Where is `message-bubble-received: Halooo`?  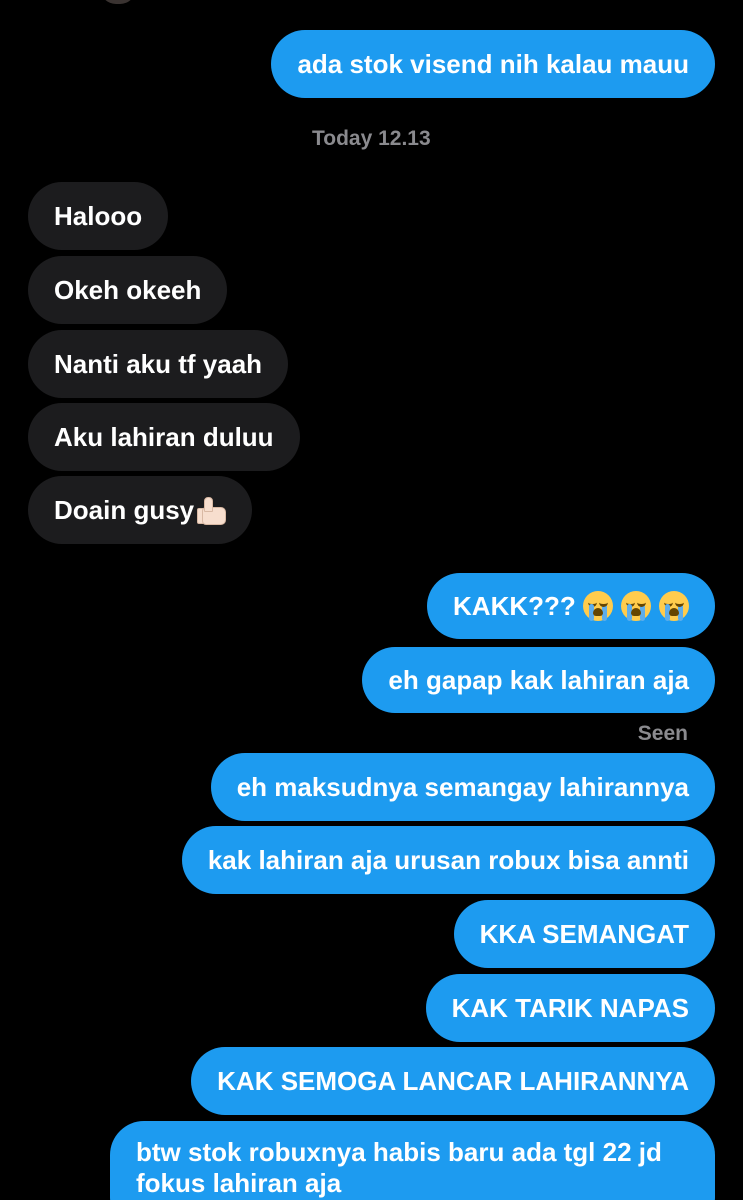 message-bubble-received: Halooo is located at coordinates (98, 216).